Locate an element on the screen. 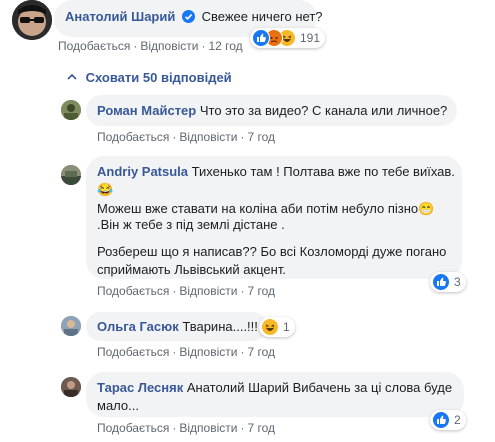 The image size is (495, 442). reply-text-line: Анатолий Шарий Вибачень за ці слова буде is located at coordinates (319, 387).